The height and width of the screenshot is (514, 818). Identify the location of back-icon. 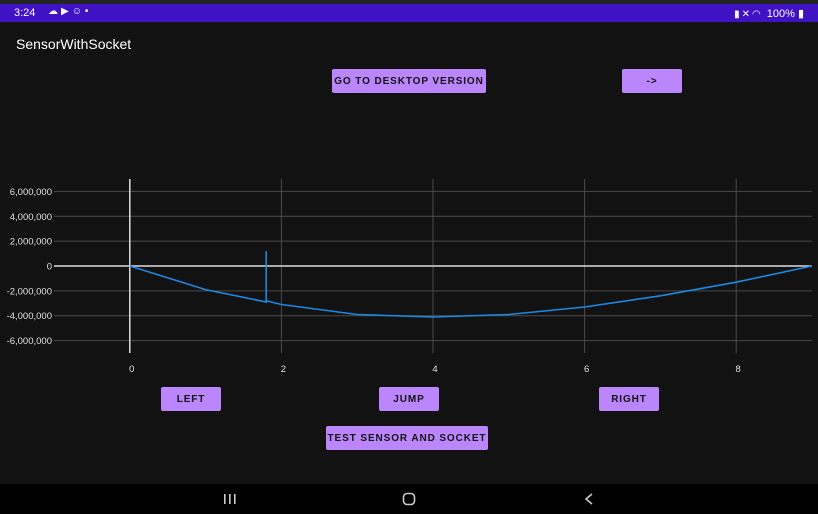
(588, 499).